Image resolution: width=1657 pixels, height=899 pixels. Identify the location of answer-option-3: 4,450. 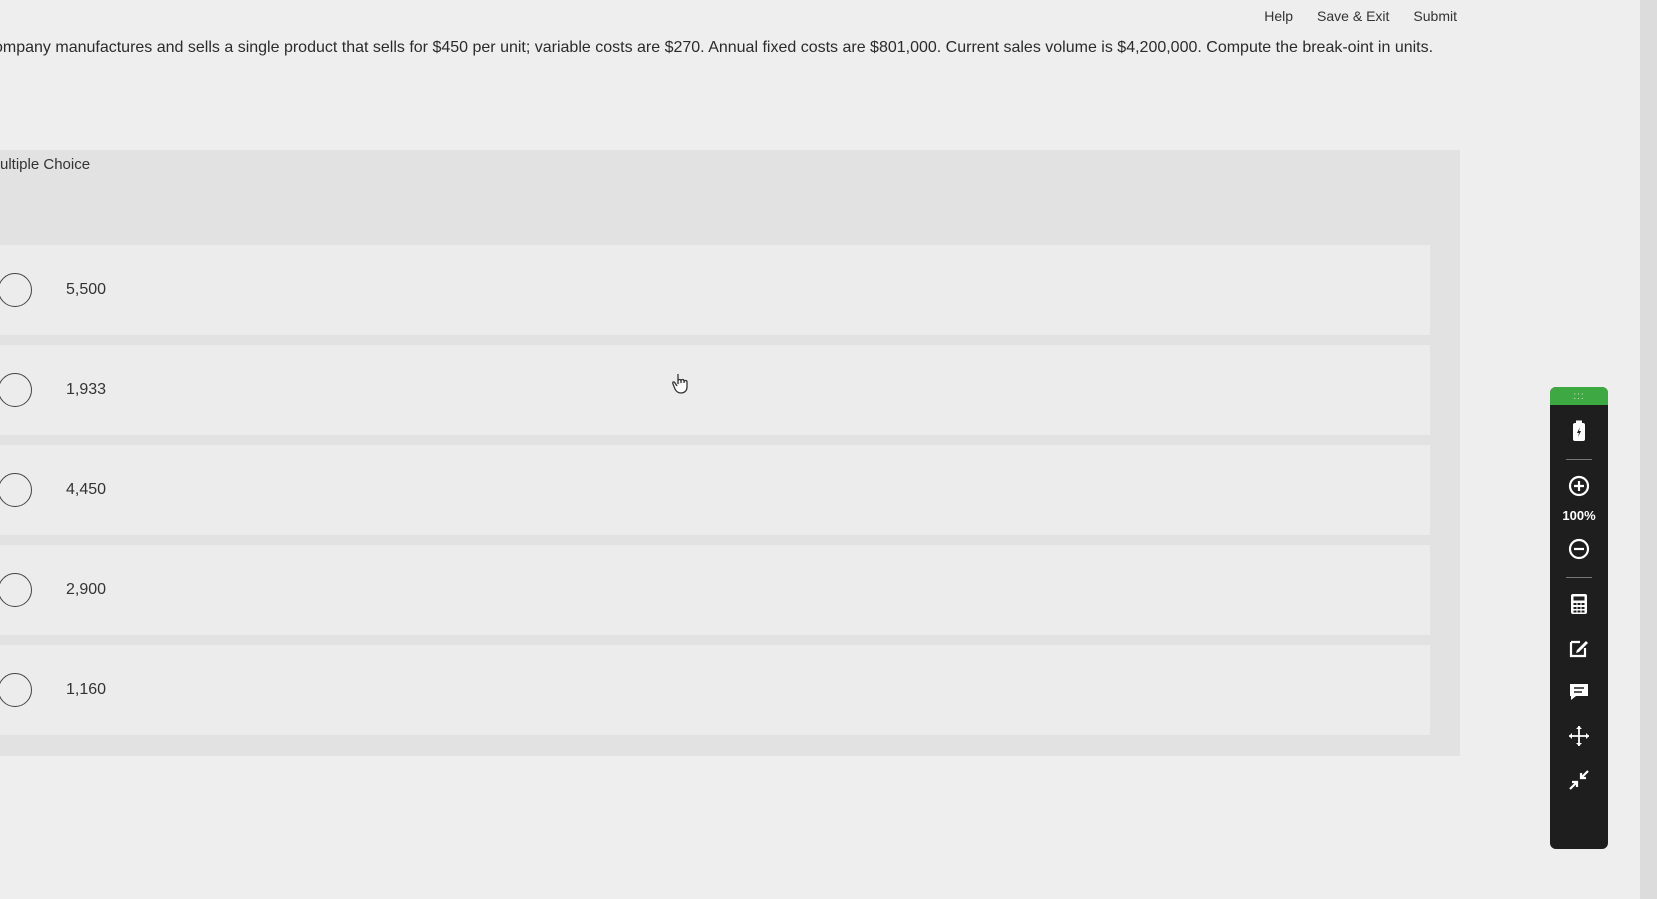
(715, 490).